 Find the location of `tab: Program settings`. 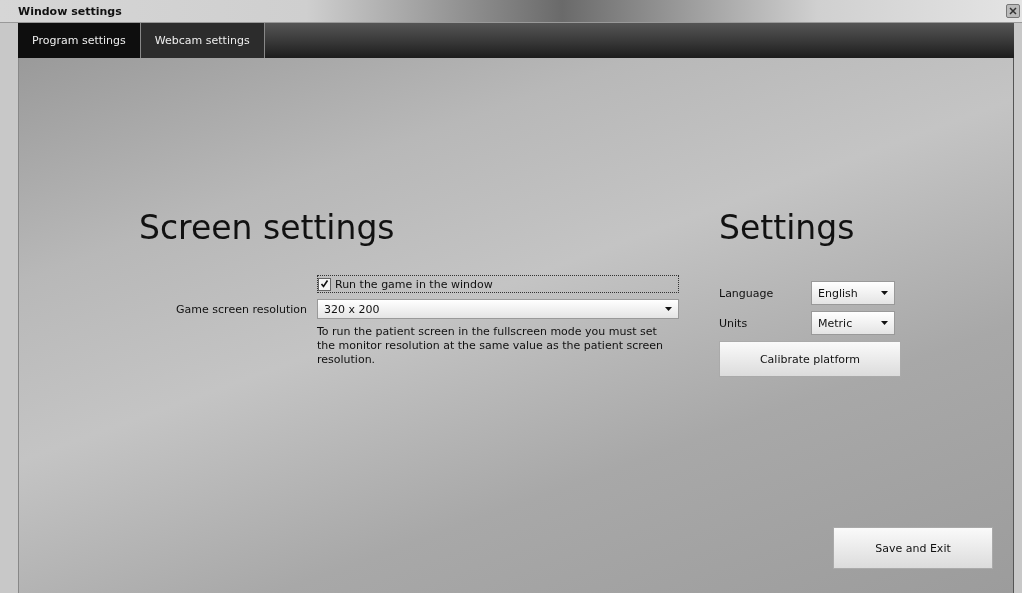

tab: Program settings is located at coordinates (79, 40).